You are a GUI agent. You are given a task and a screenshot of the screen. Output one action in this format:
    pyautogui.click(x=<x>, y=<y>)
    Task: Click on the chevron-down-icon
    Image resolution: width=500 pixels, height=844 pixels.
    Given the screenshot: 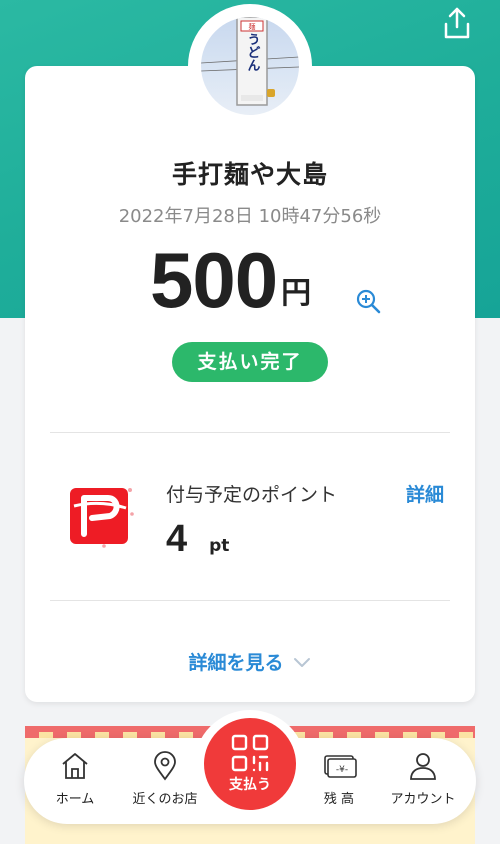 What is the action you would take?
    pyautogui.click(x=301, y=662)
    